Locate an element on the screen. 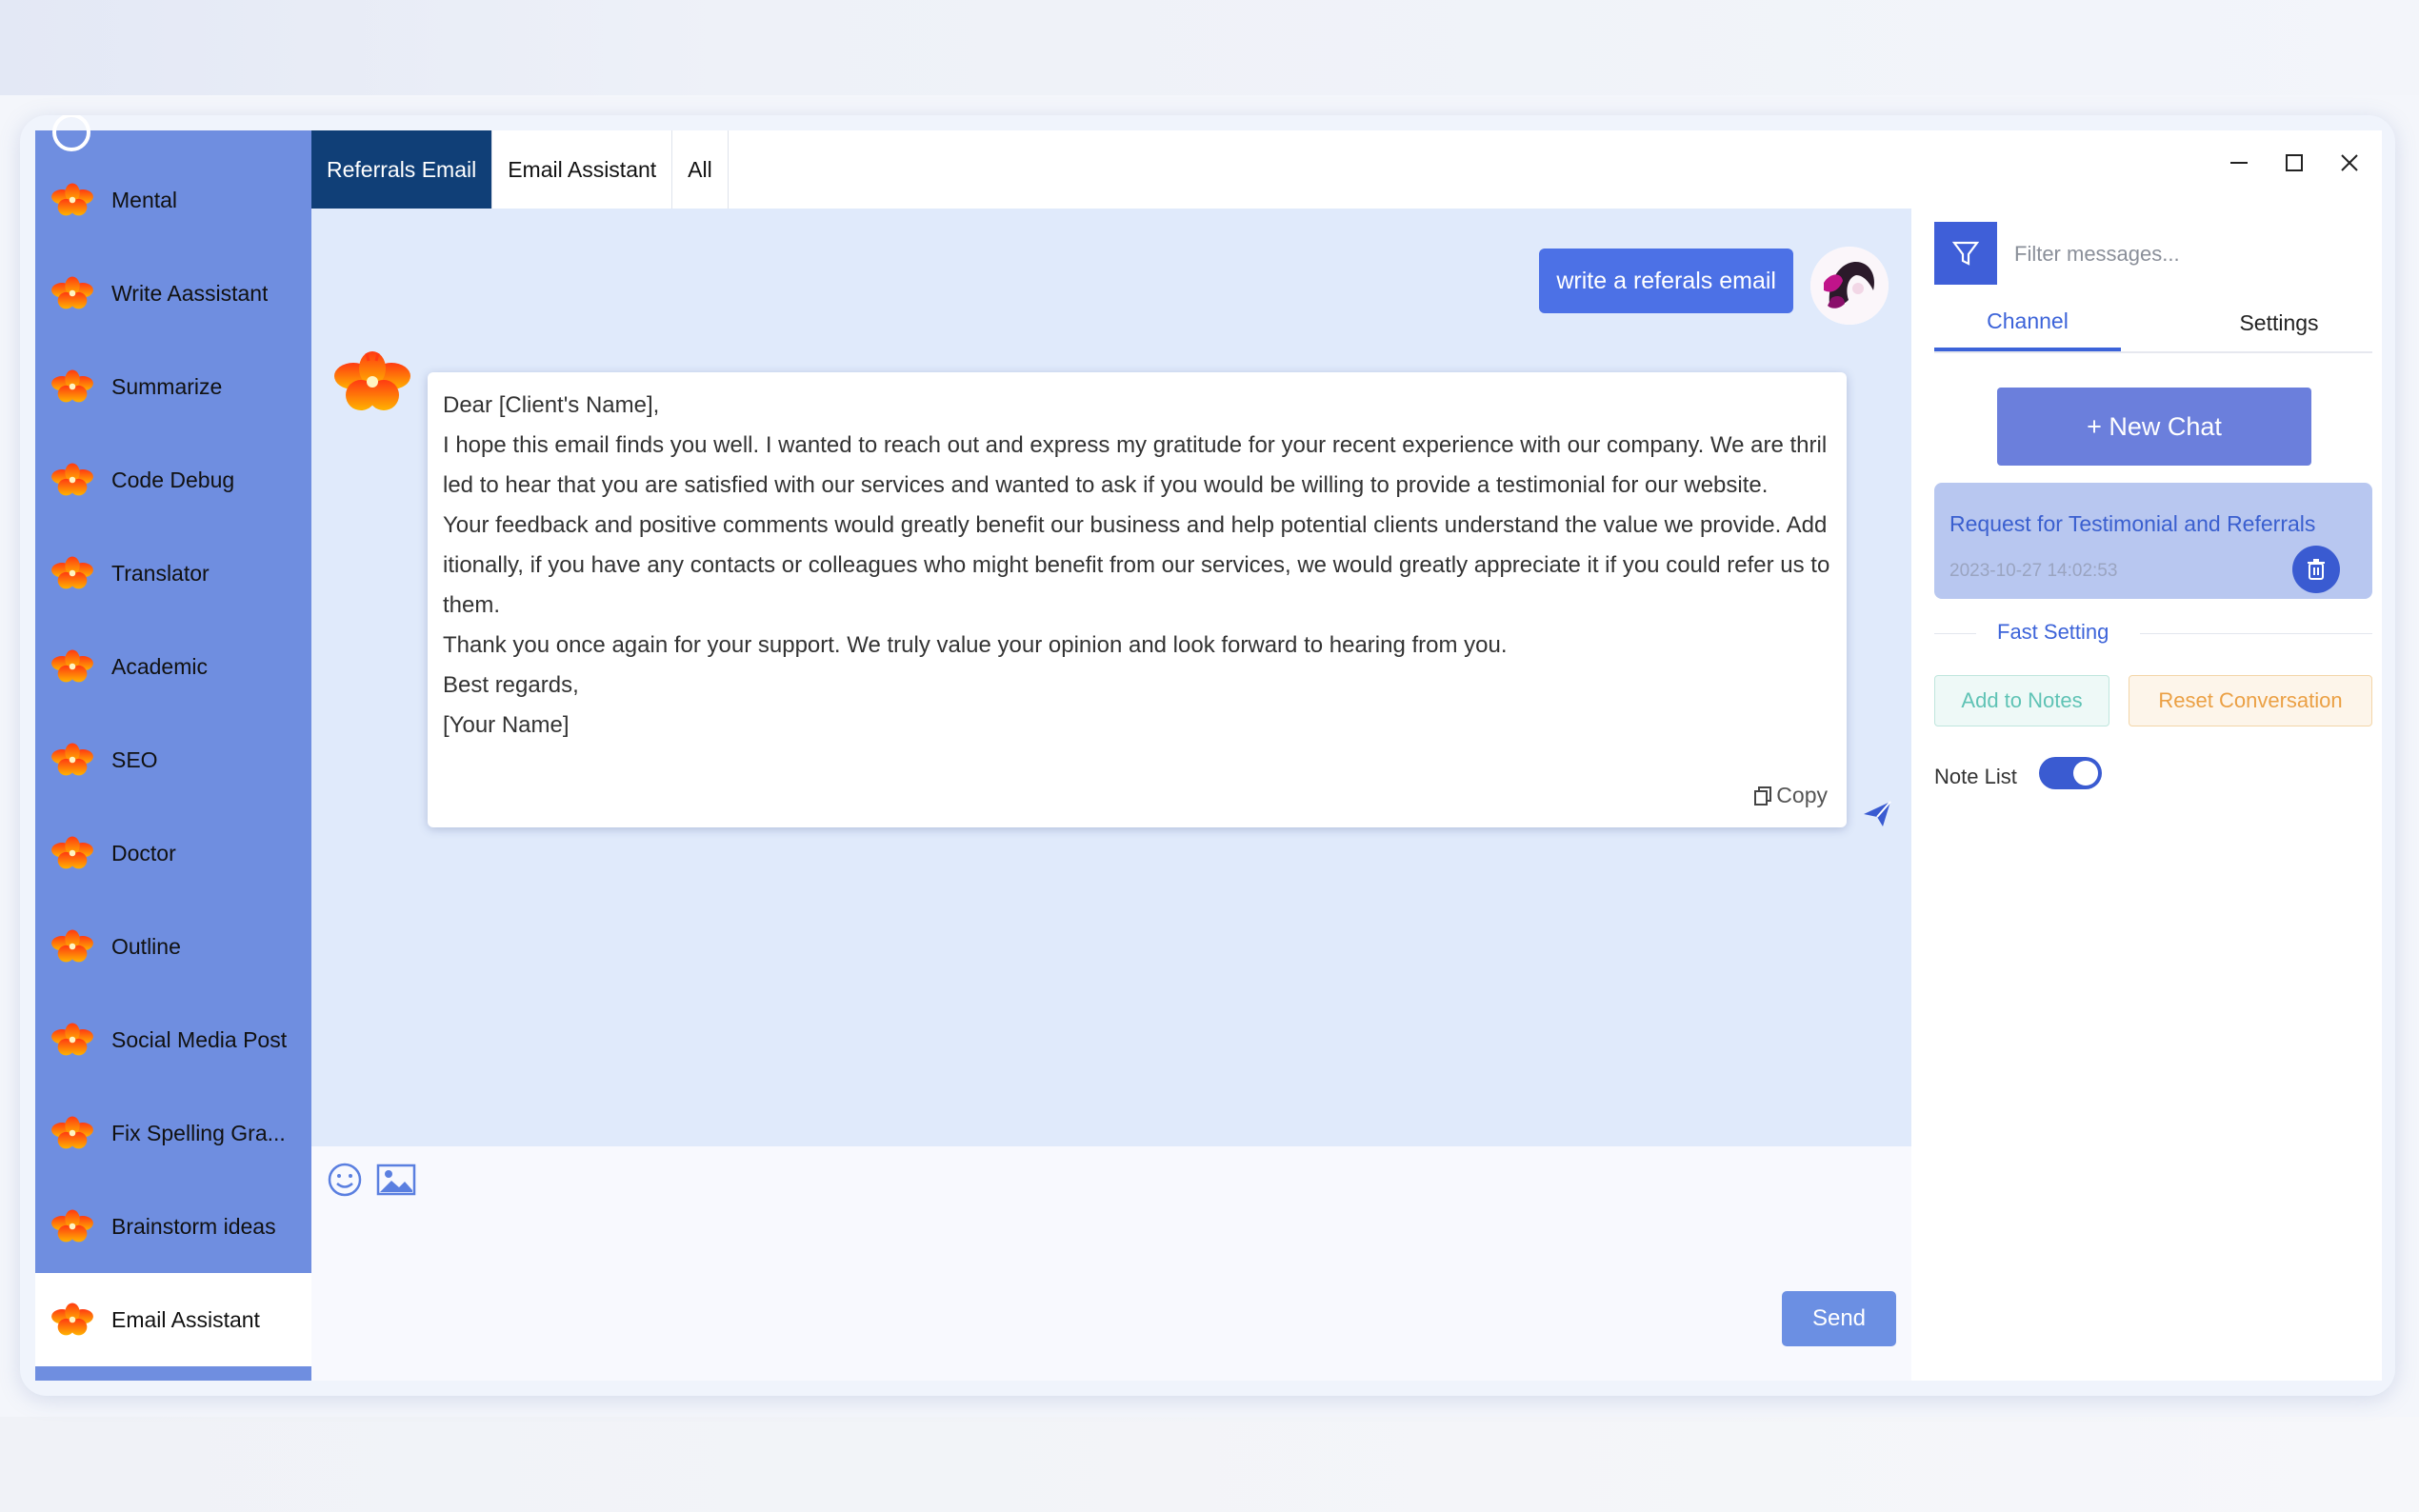  copy-label: Copy is located at coordinates (1802, 795).